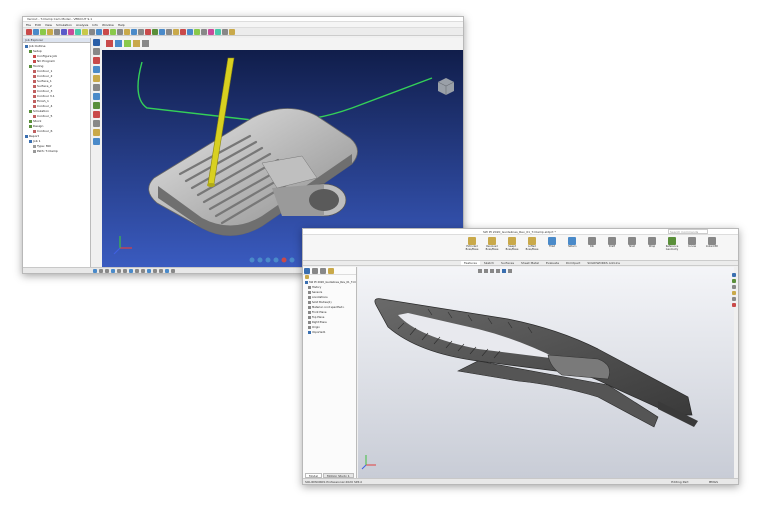 The image size is (763, 507). What do you see at coordinates (108, 24) in the screenshot?
I see `menu-item: Window` at bounding box center [108, 24].